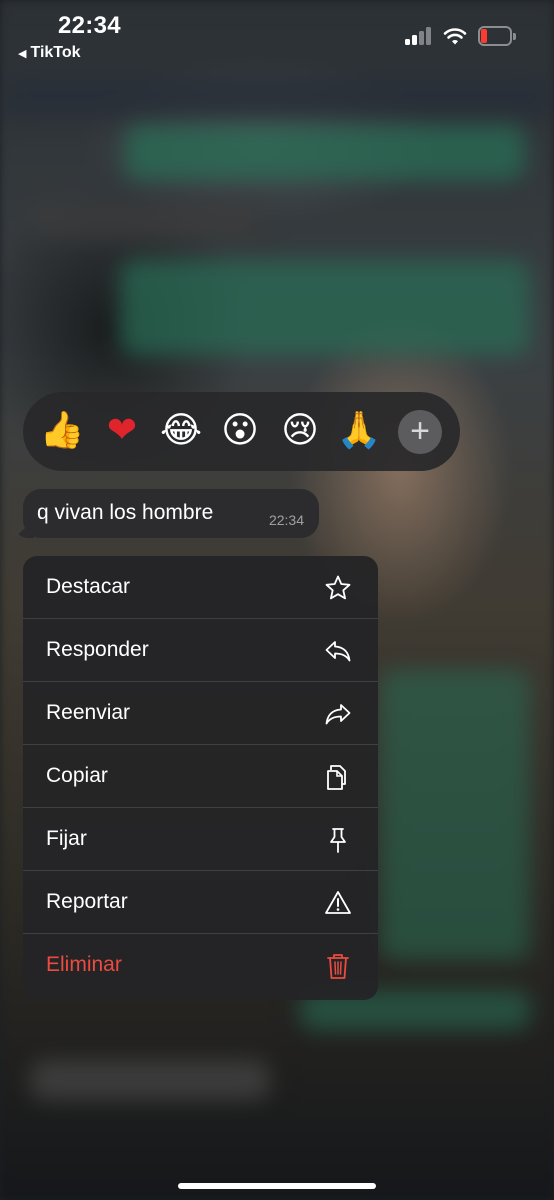 This screenshot has width=554, height=1200. I want to click on menu-item-label: Destacar, so click(88, 586).